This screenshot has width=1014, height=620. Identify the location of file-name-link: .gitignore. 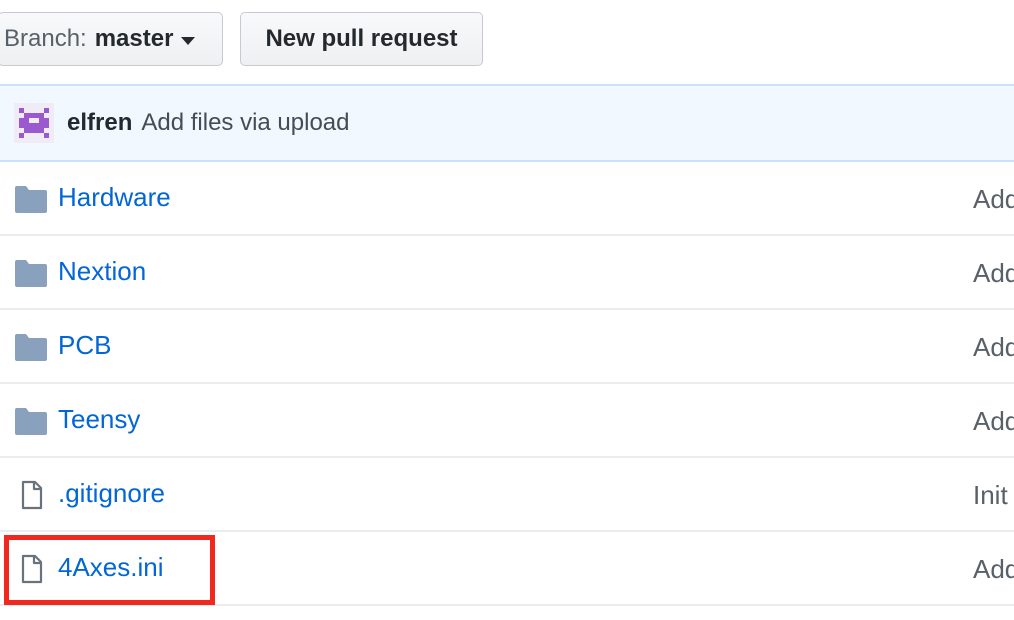
(111, 493).